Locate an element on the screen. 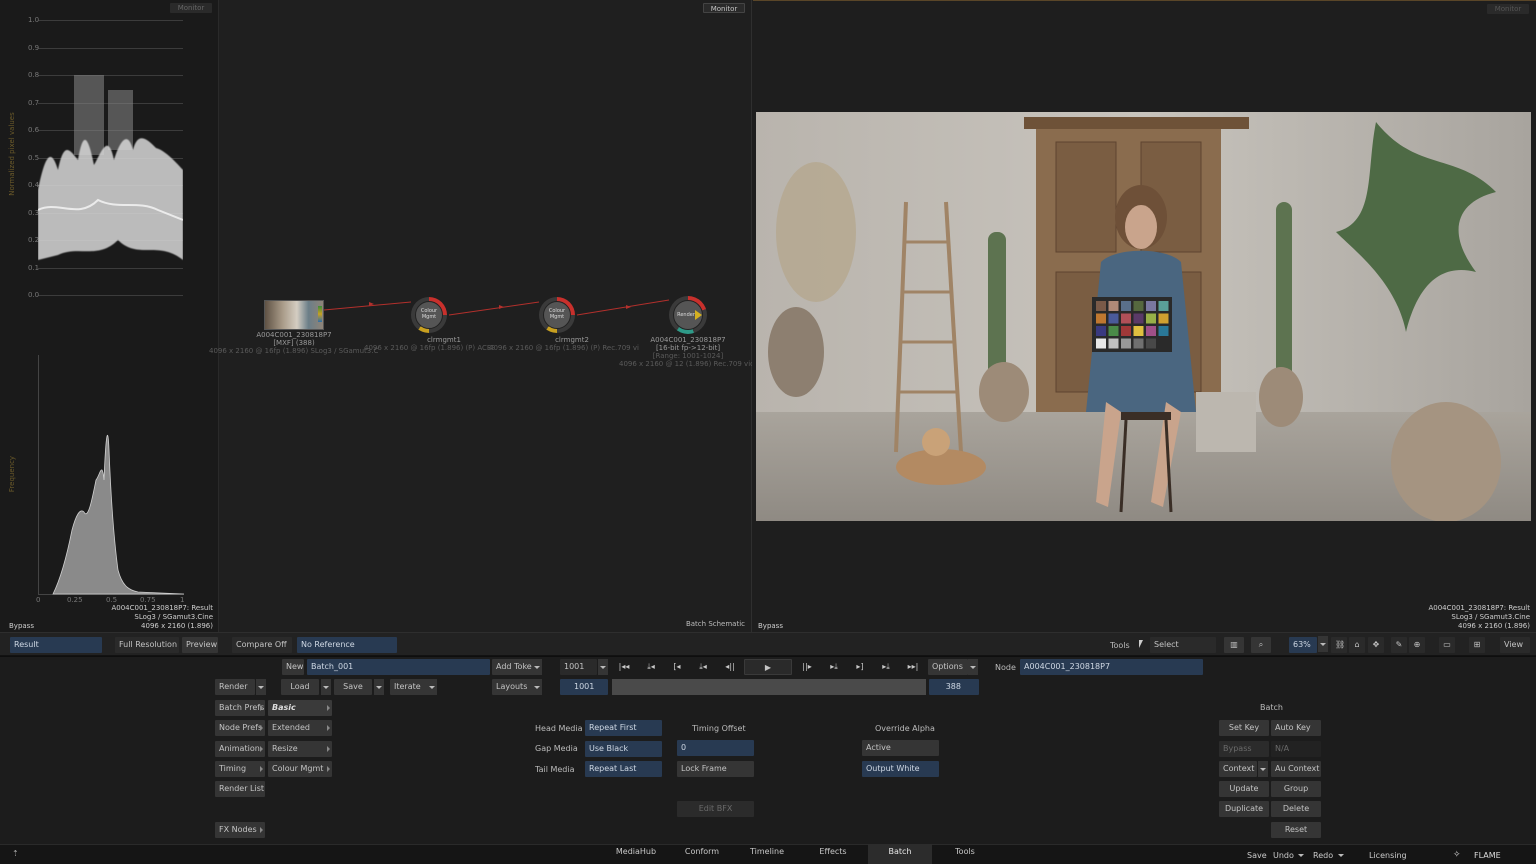 Image resolution: width=1536 pixels, height=864 pixels. fx-nodes-button: FX Nodes is located at coordinates (240, 830).